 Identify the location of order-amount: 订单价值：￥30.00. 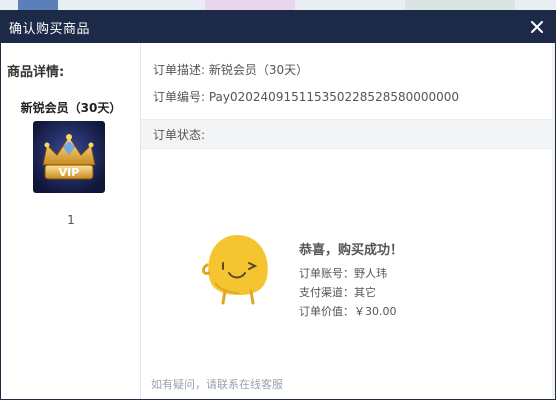
(348, 311).